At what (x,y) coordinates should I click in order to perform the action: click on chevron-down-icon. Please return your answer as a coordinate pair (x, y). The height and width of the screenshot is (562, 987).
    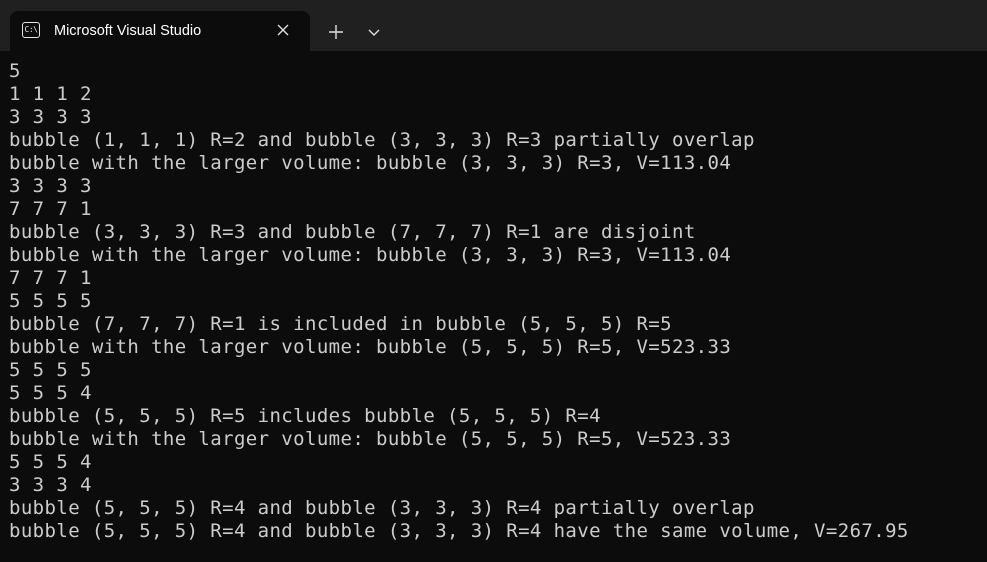
    Looking at the image, I should click on (374, 32).